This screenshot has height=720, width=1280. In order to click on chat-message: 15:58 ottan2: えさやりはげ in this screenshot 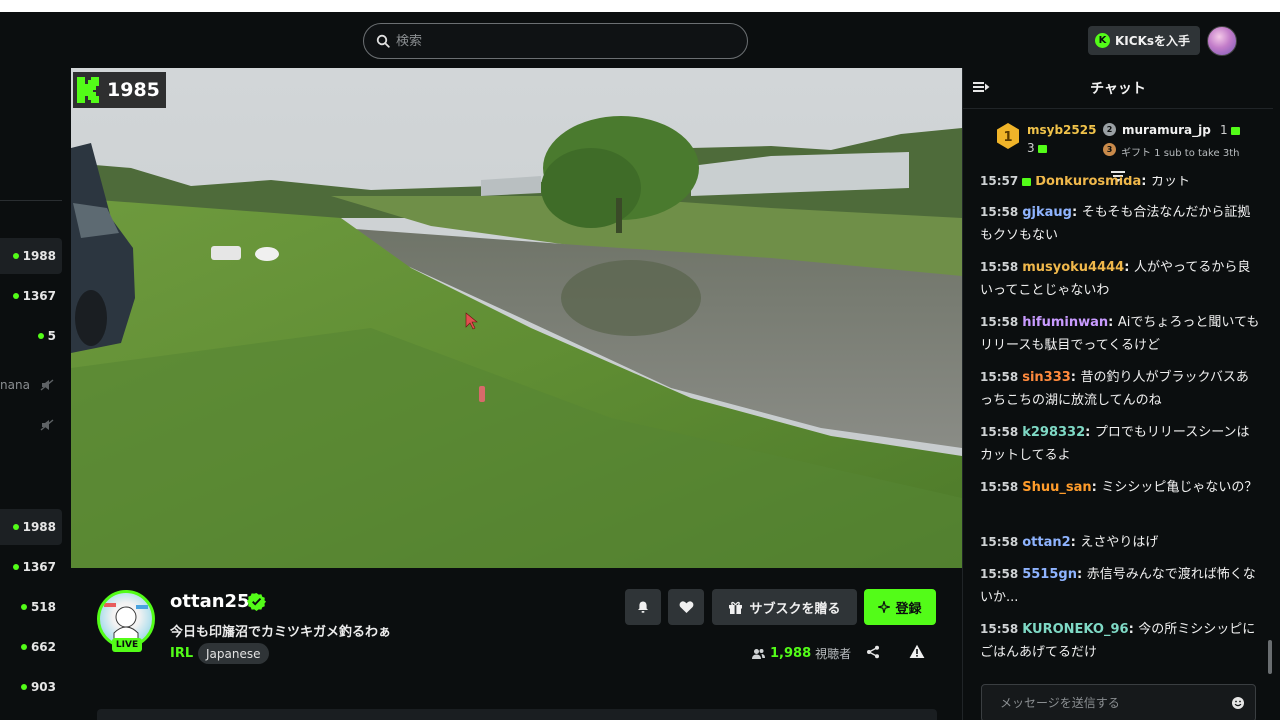, I will do `click(1069, 542)`.